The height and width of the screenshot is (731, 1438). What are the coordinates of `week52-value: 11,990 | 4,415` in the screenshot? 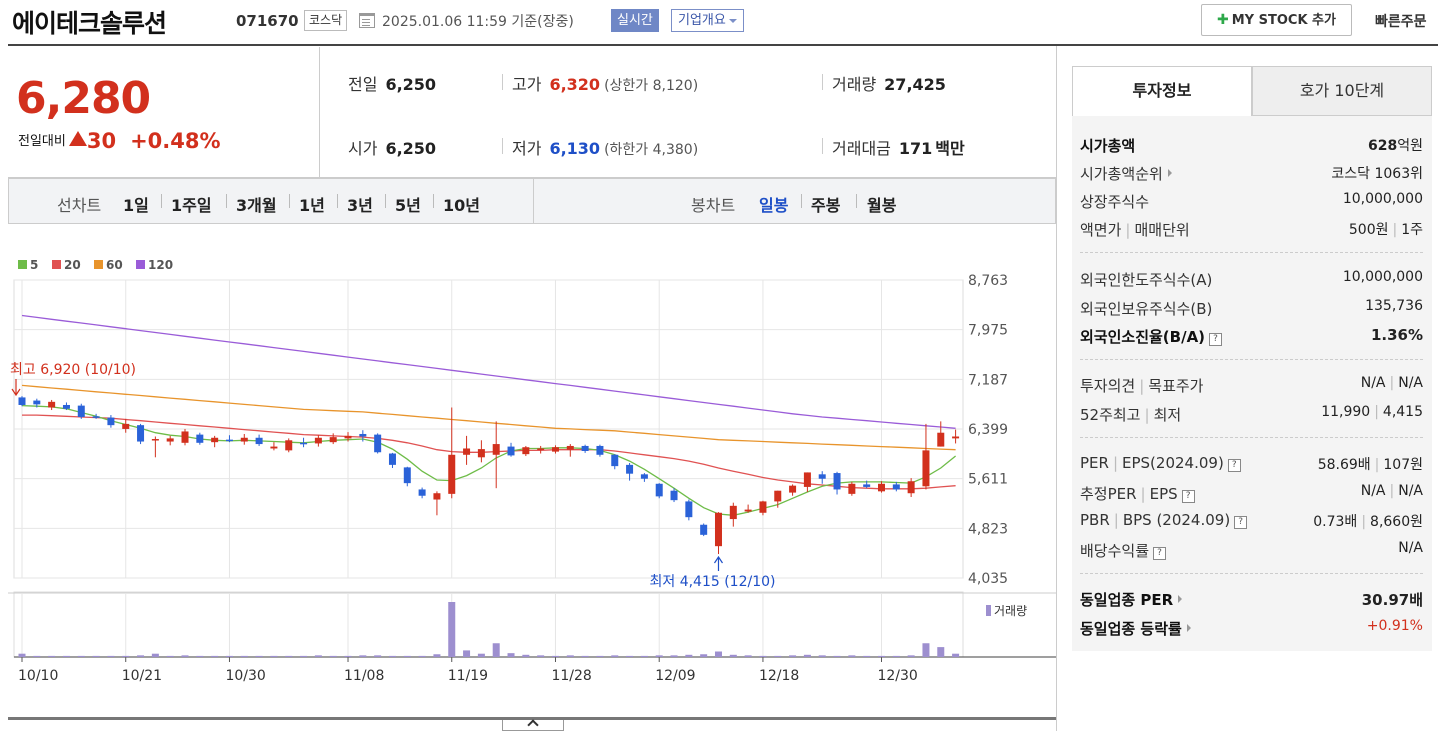 It's located at (1372, 412).